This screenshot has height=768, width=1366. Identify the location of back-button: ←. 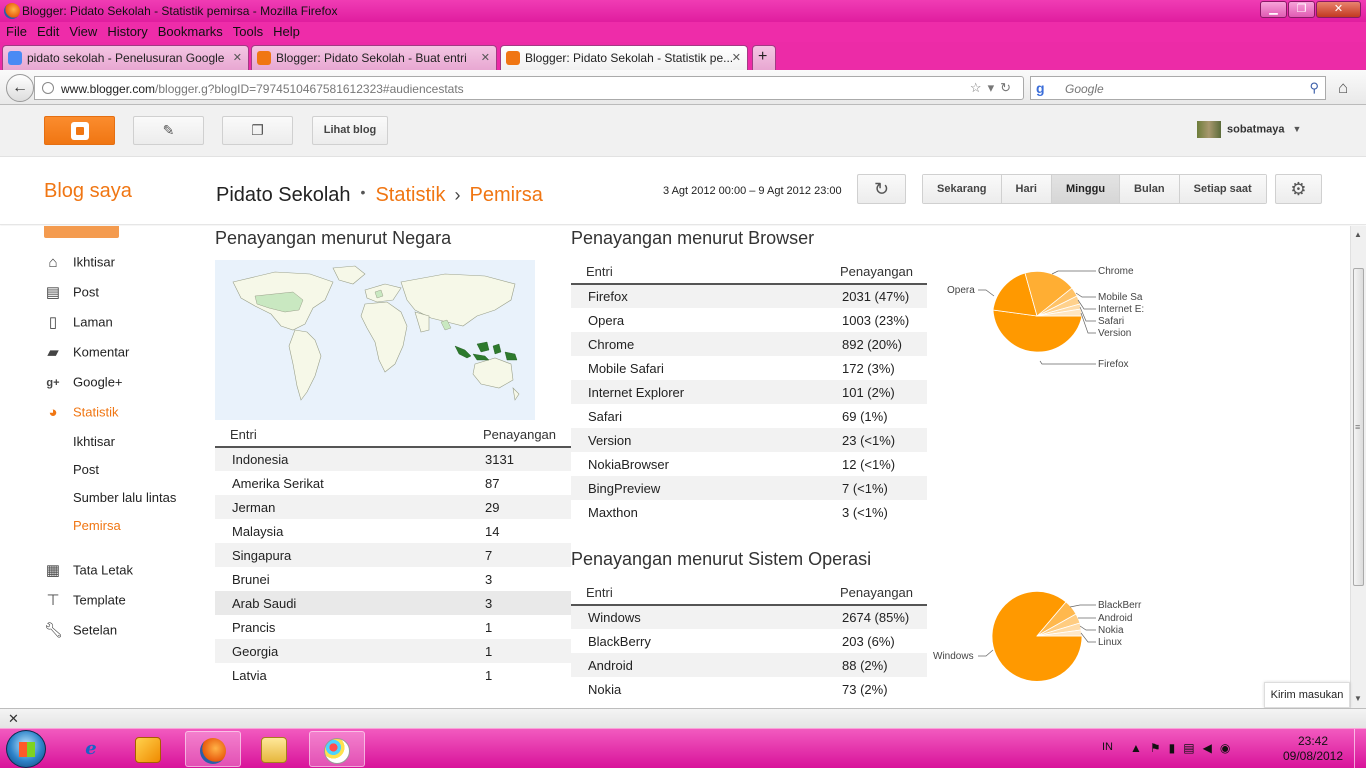
(20, 88).